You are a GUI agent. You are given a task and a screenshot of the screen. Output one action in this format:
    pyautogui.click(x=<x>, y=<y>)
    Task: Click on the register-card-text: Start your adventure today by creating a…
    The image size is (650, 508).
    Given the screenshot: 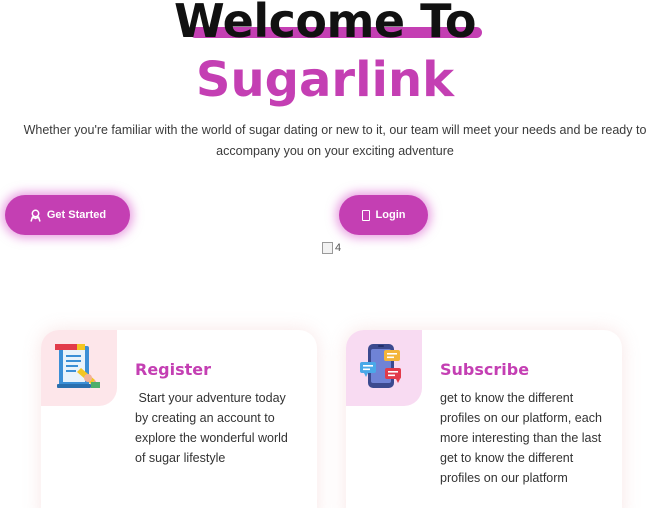 What is the action you would take?
    pyautogui.click(x=213, y=428)
    